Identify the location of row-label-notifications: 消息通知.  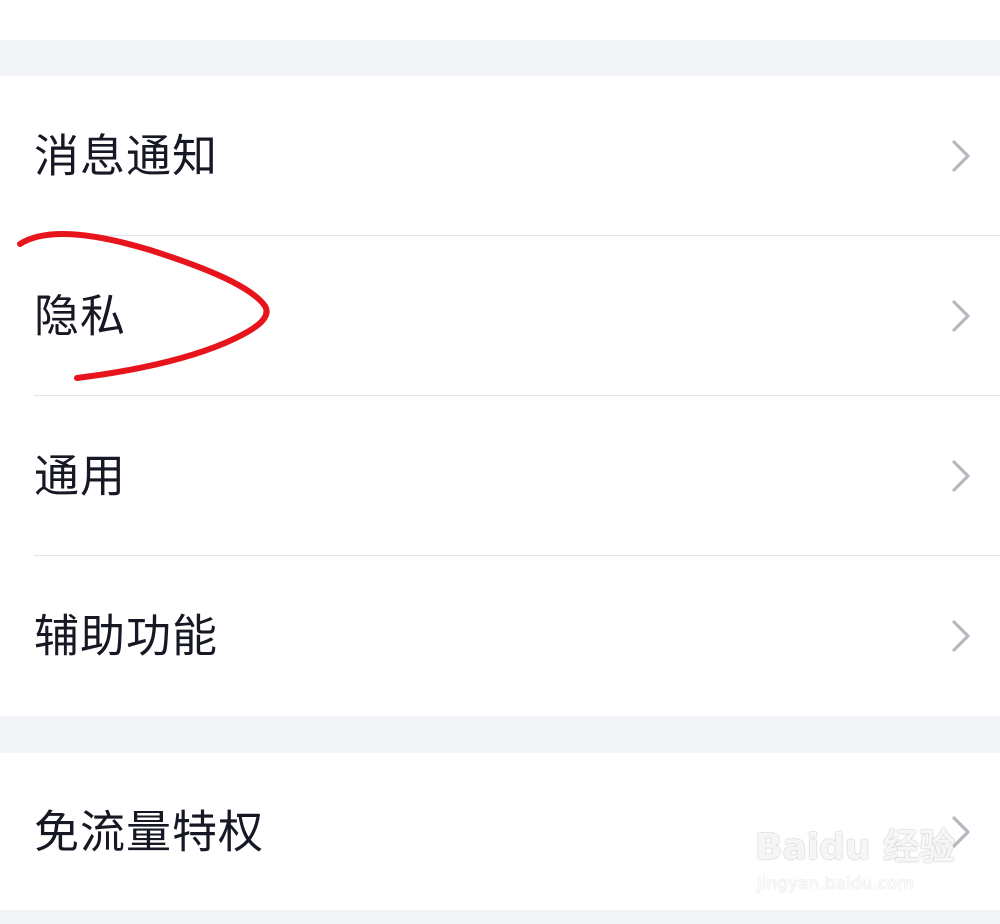
(126, 156).